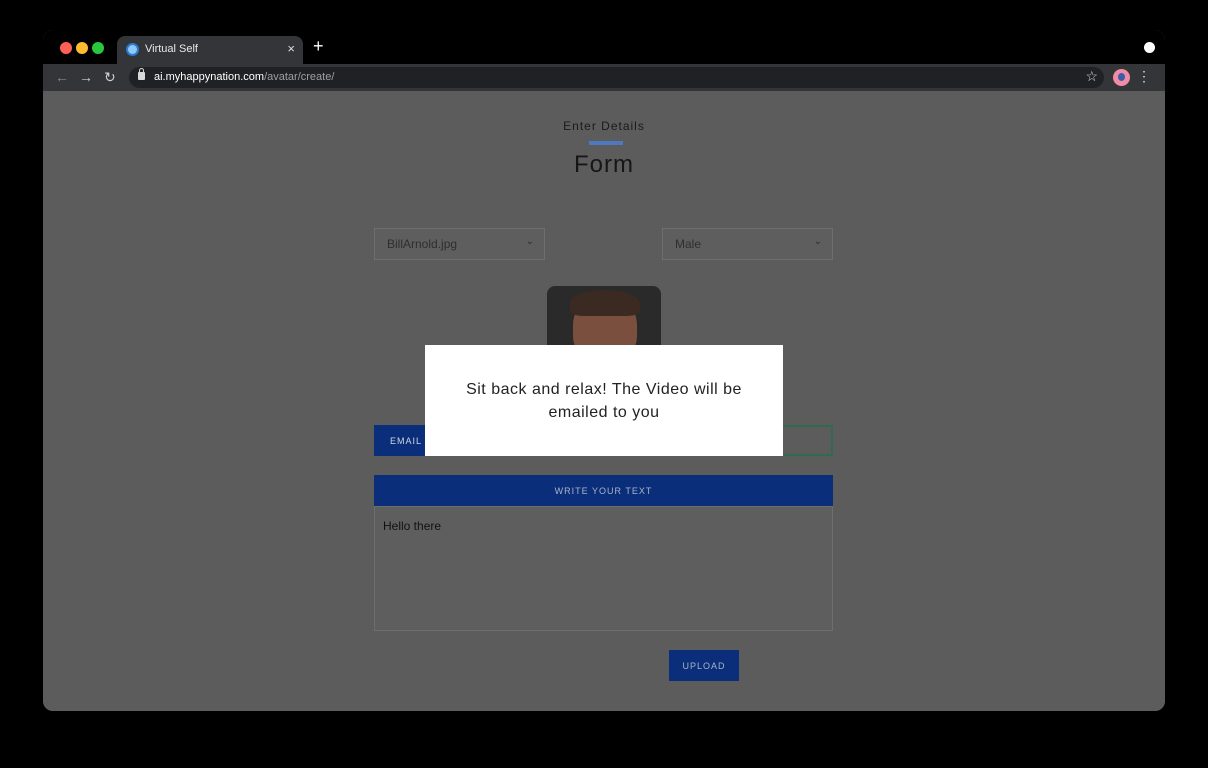  I want to click on write-text-header: WRITE YOUR TEXT, so click(603, 490).